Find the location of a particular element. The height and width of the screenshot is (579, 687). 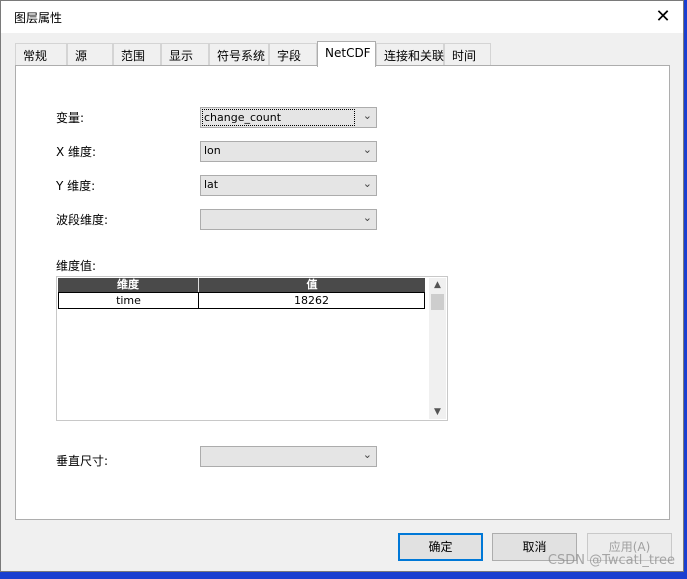

x-dimension-value: lon is located at coordinates (212, 150).